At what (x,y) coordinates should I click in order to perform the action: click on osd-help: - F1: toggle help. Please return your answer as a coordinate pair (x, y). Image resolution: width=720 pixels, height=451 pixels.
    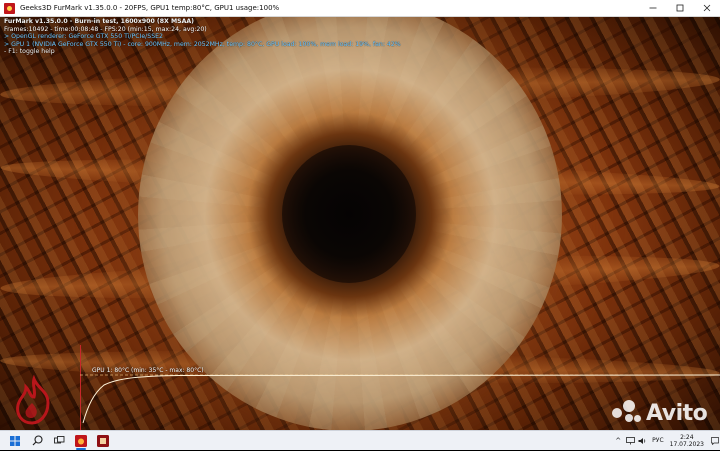
    Looking at the image, I should click on (29, 52).